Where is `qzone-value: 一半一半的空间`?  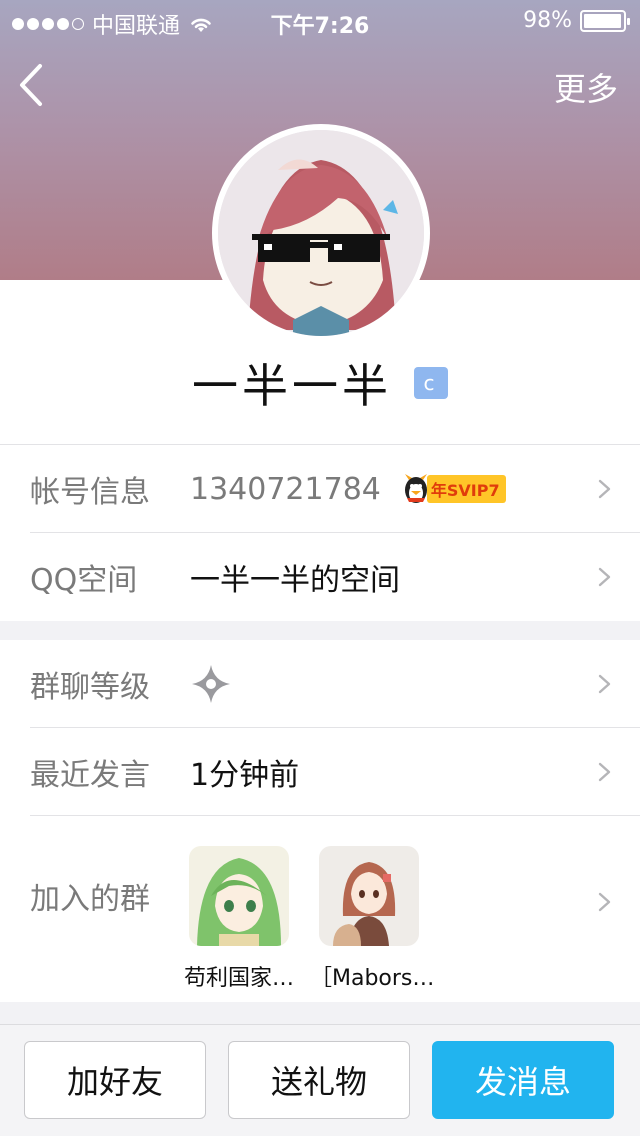 qzone-value: 一半一半的空间 is located at coordinates (295, 580).